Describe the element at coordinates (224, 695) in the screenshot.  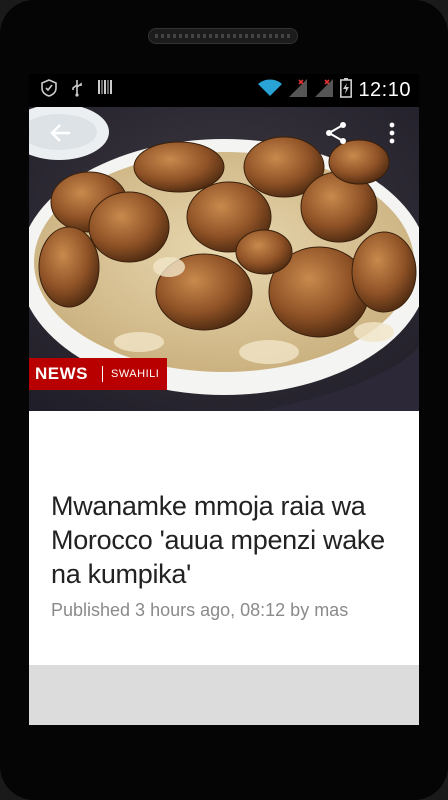
I see `footer-area` at that location.